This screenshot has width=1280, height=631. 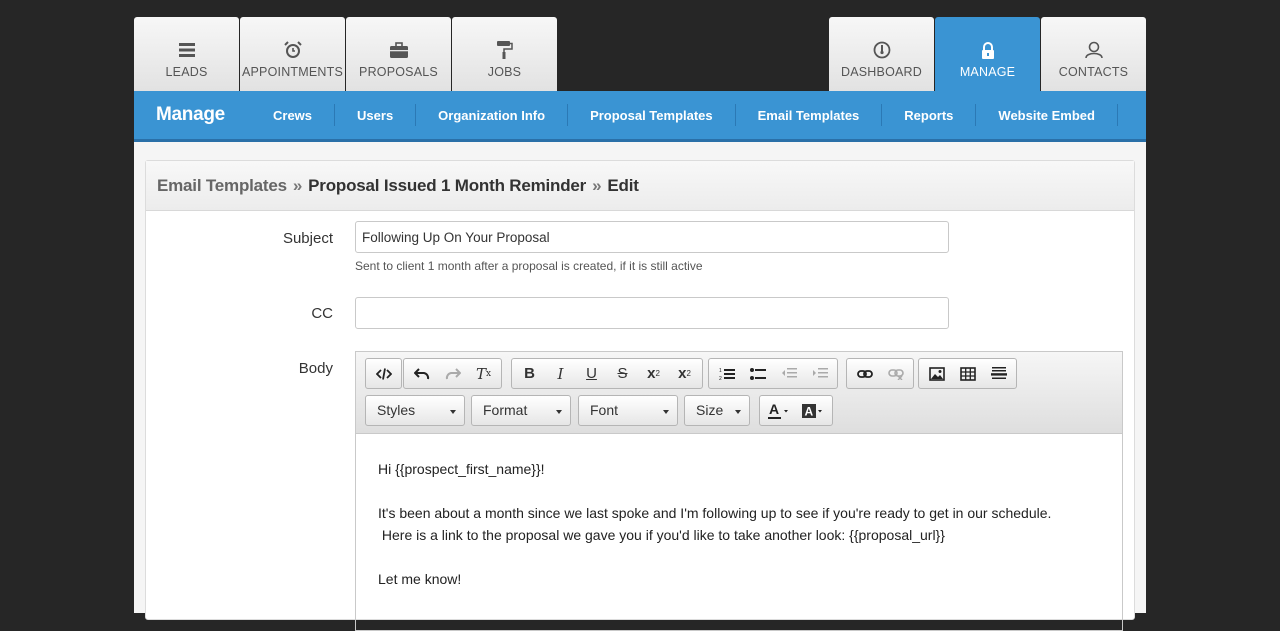 I want to click on subject-input: Following Up On Your Proposal, so click(x=652, y=237).